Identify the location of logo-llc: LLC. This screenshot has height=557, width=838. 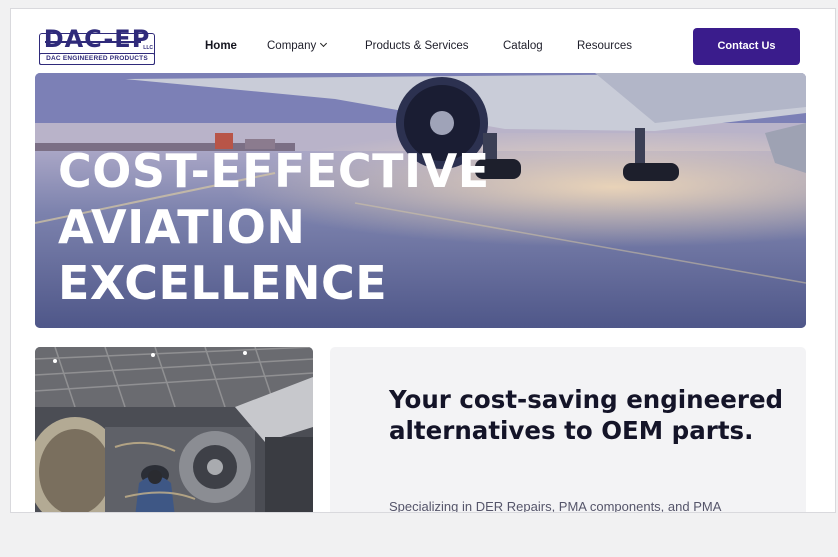
(148, 48).